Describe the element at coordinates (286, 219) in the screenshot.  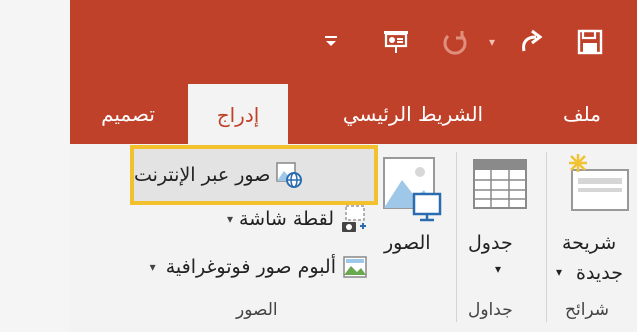
I see `screenshot-label: لقطة شاشة` at that location.